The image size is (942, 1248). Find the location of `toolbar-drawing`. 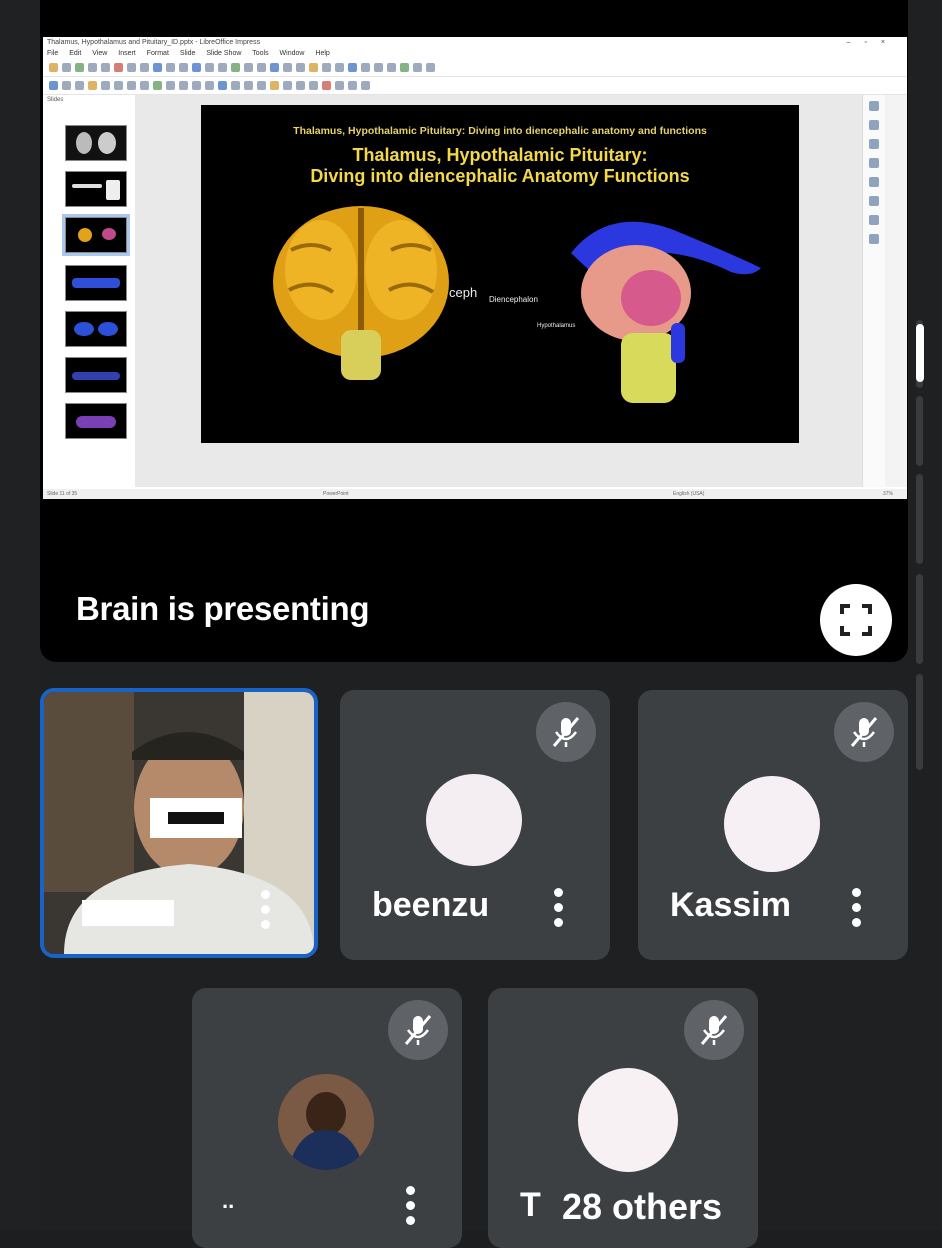

toolbar-drawing is located at coordinates (475, 86).